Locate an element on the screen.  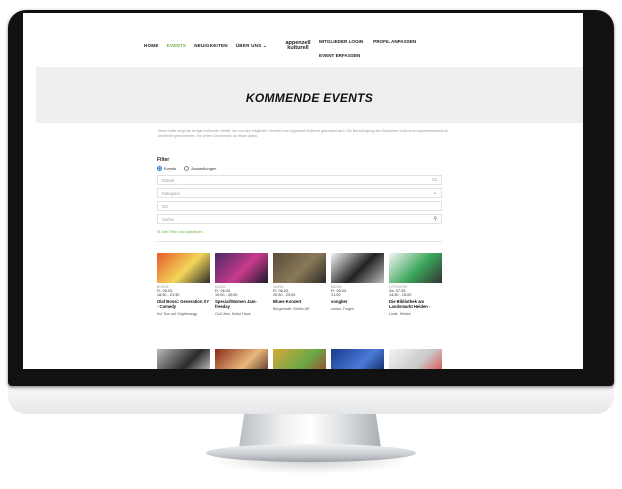
event-time: 20:30 - 23:00 is located at coordinates (284, 295).